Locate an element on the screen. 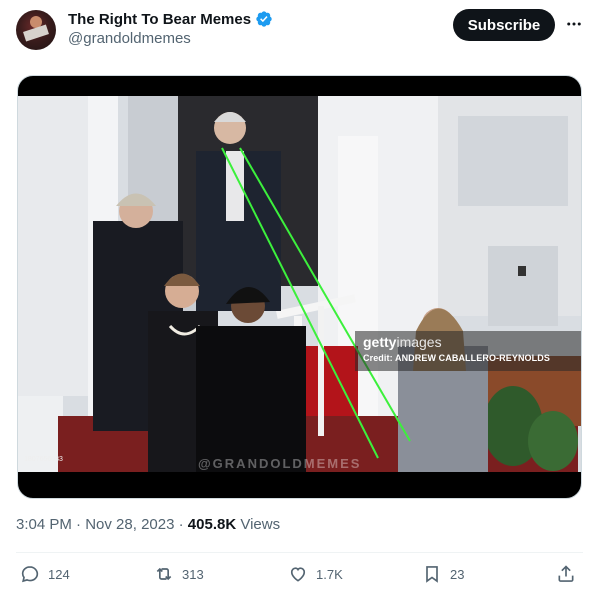 This screenshot has width=599, height=598. author-display-name: The Right To Bear Memes is located at coordinates (159, 19).